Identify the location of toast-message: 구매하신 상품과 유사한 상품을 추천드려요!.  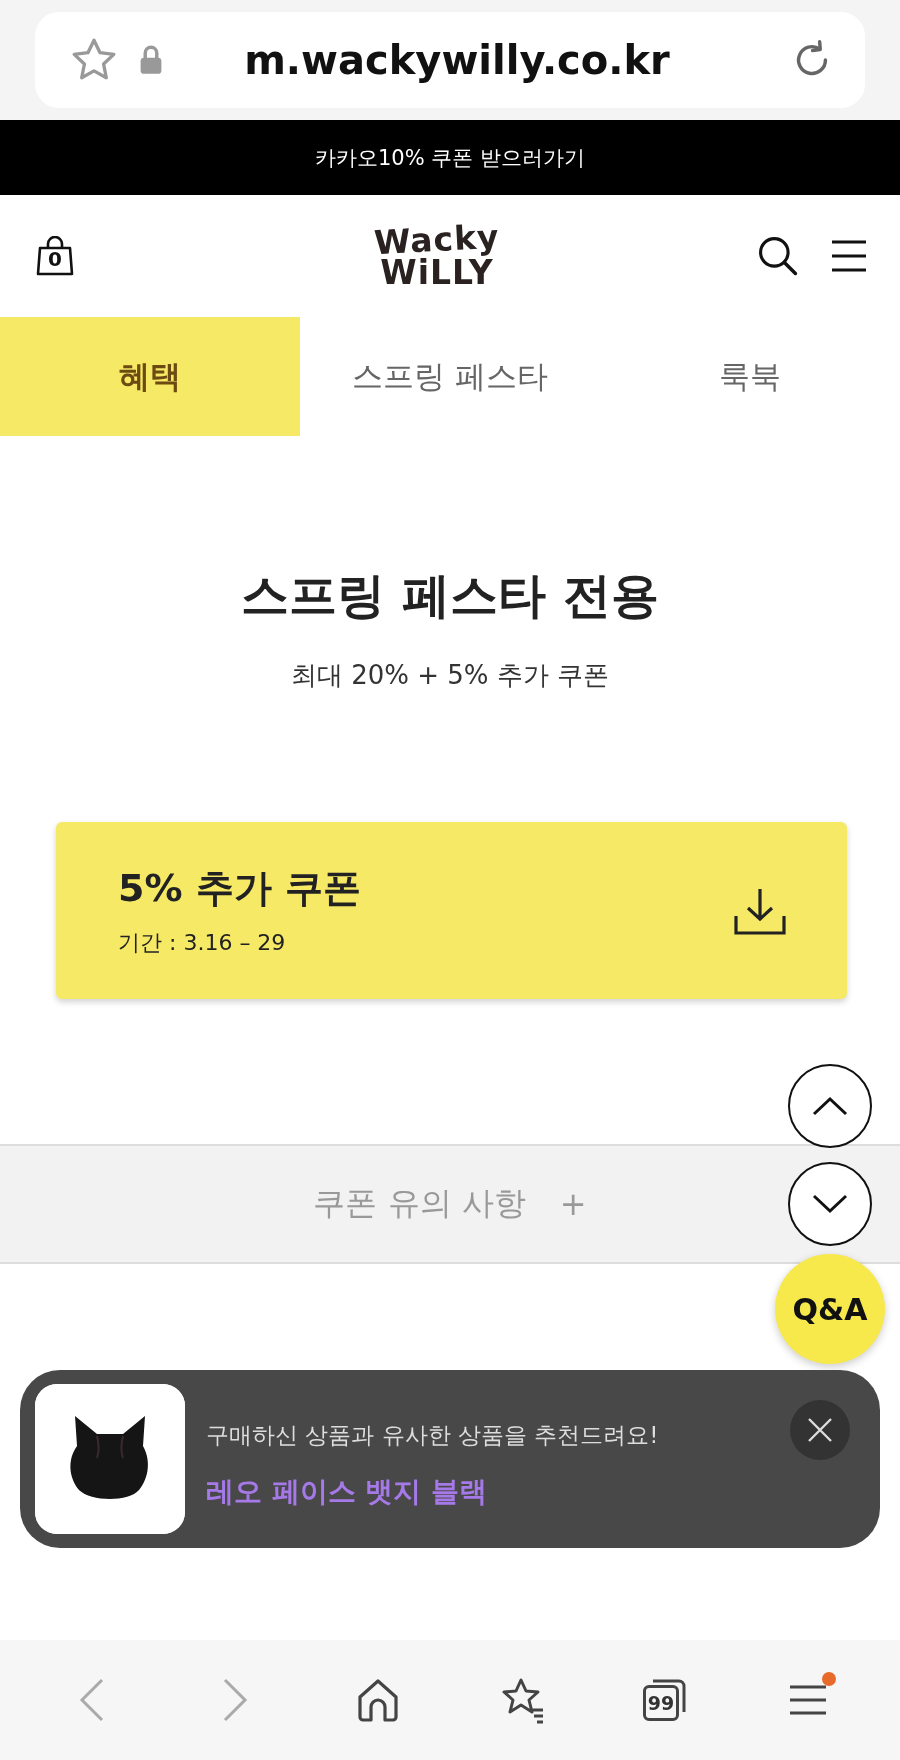
(433, 1435).